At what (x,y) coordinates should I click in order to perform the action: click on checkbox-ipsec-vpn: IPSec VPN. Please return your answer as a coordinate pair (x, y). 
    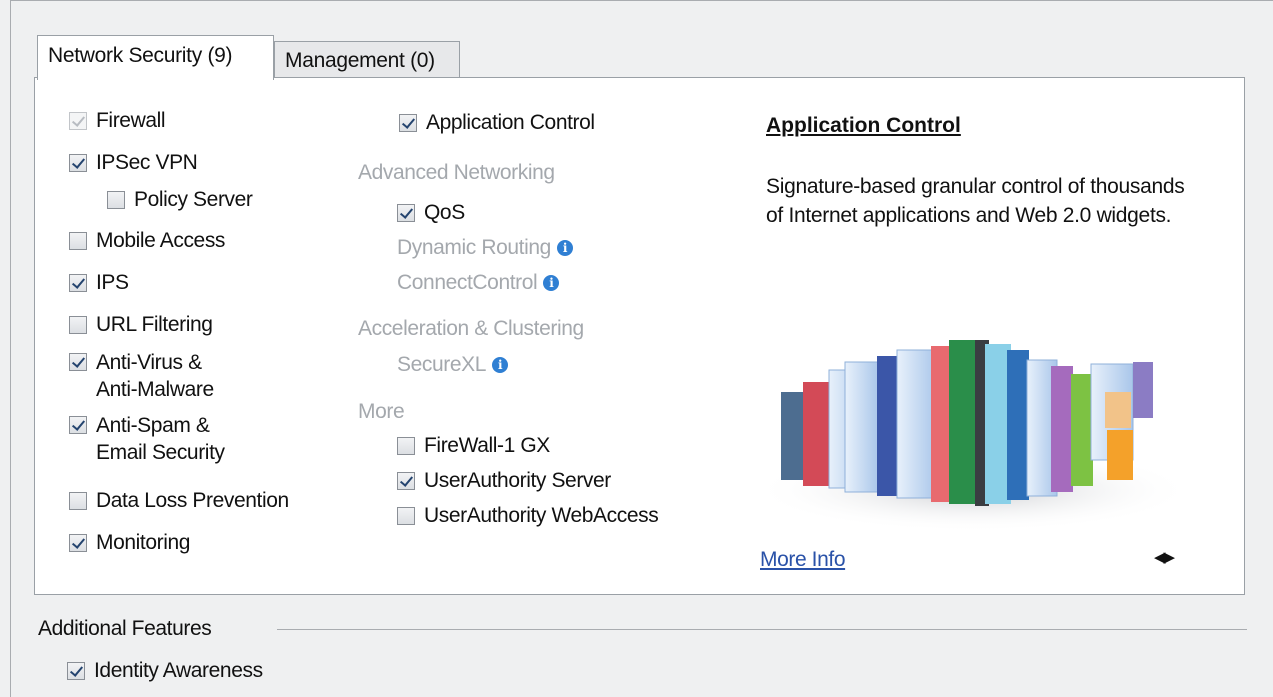
    Looking at the image, I should click on (133, 163).